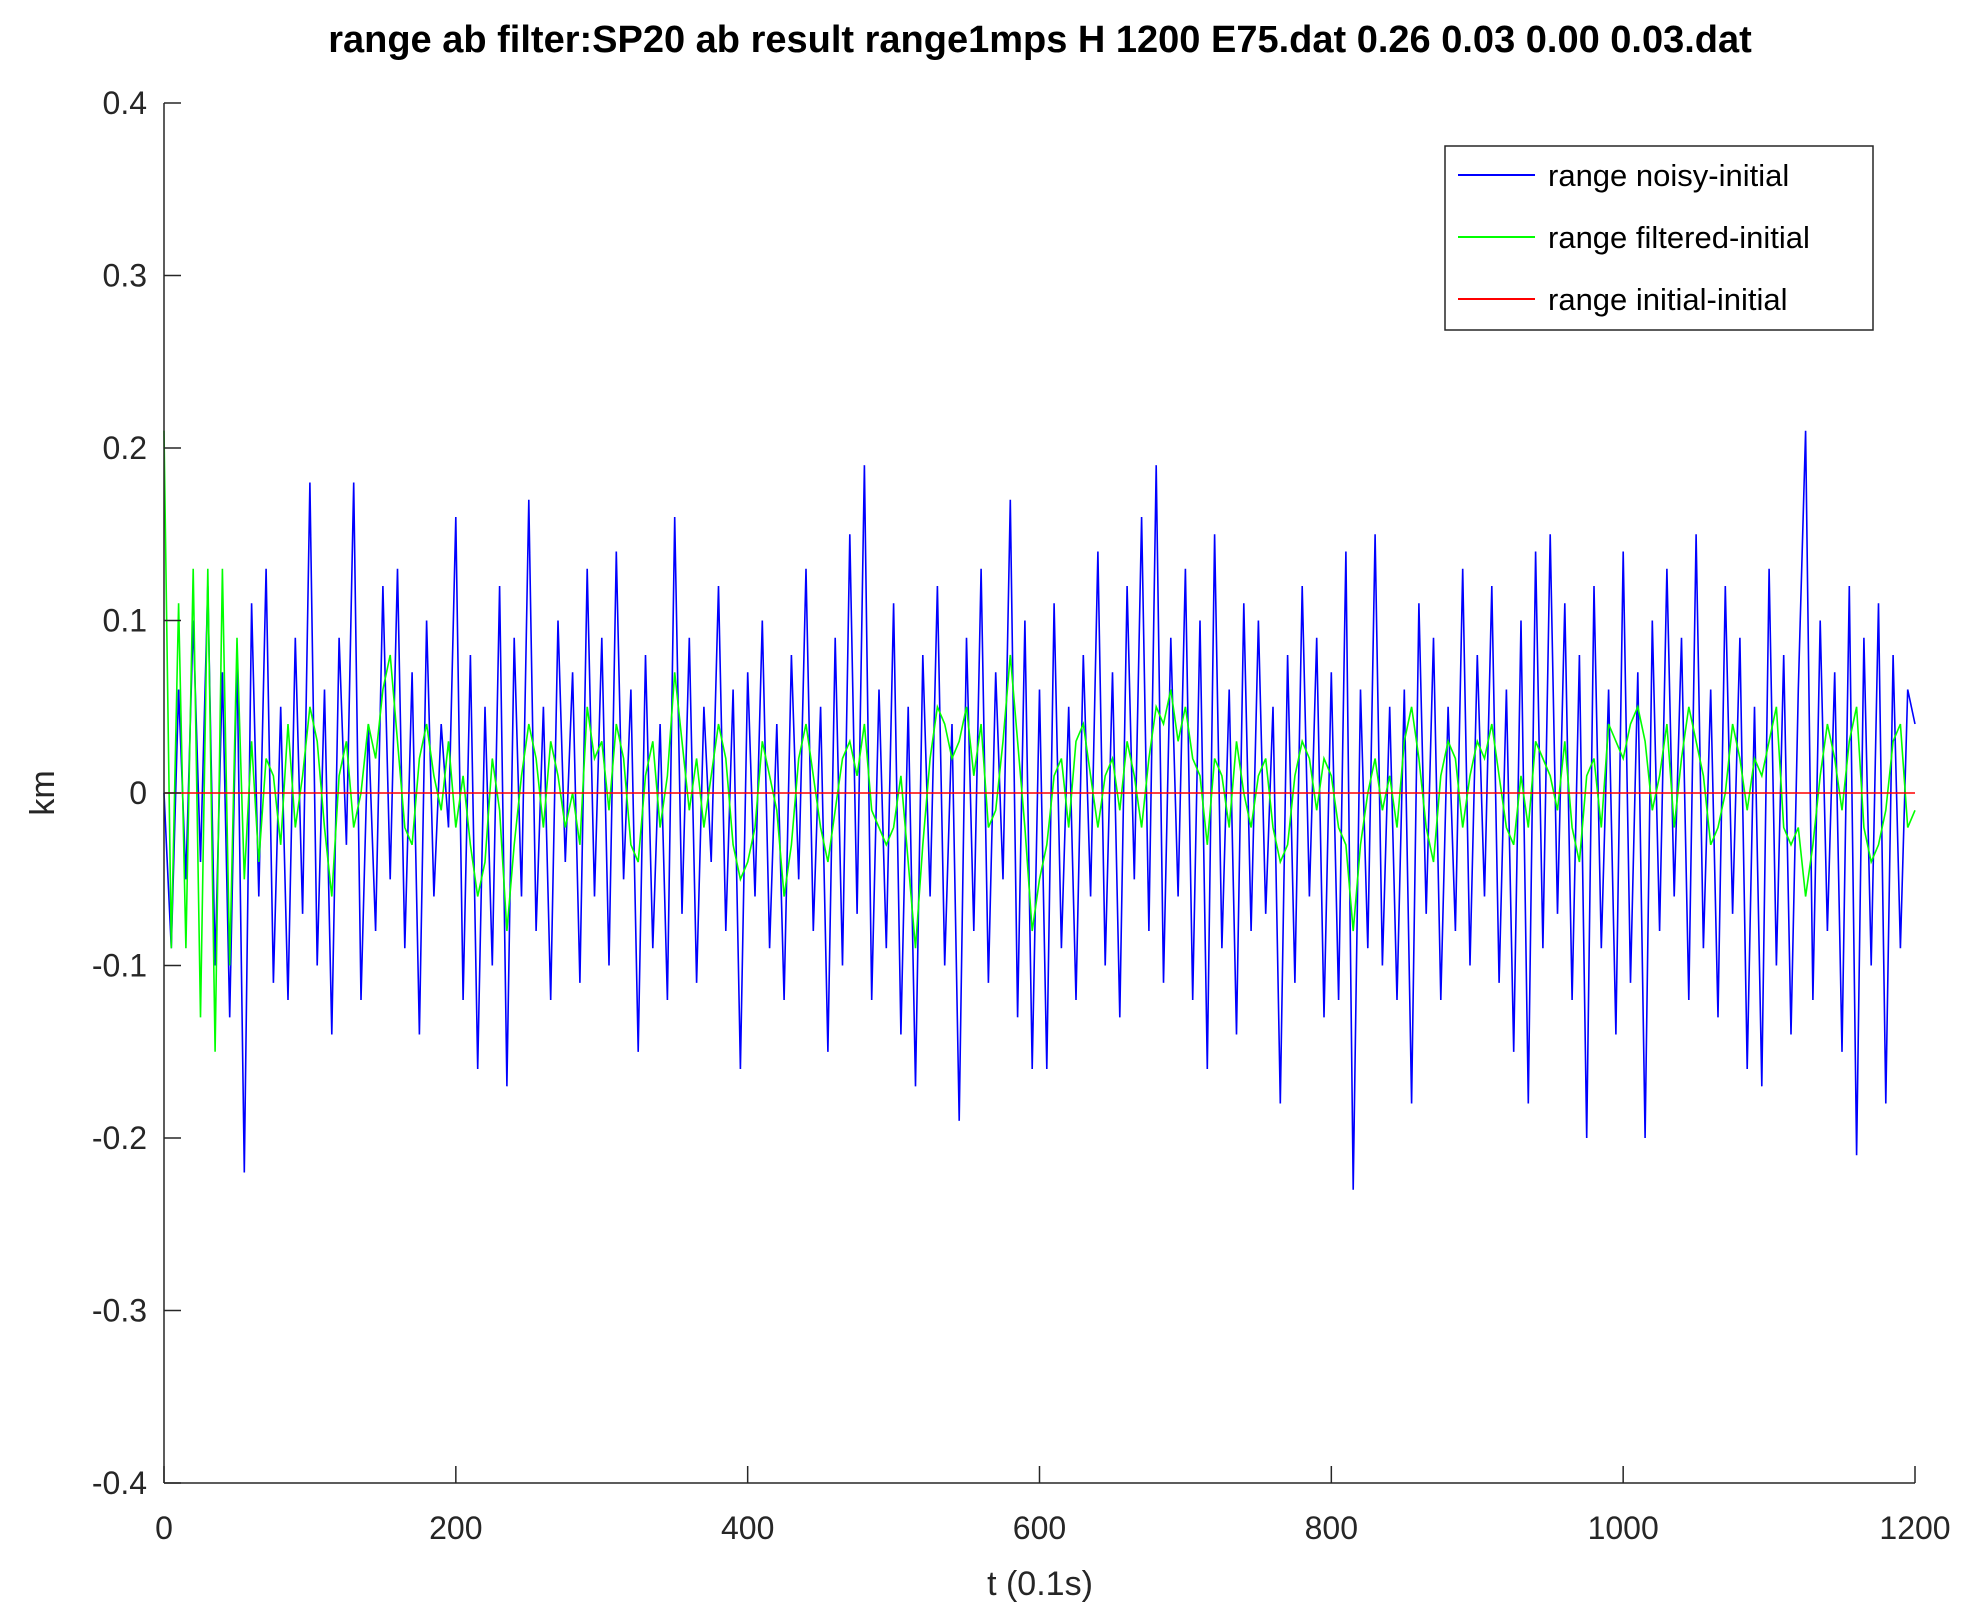 This screenshot has height=1618, width=1975. What do you see at coordinates (747, 1528) in the screenshot?
I see `x-tick-label: 400` at bounding box center [747, 1528].